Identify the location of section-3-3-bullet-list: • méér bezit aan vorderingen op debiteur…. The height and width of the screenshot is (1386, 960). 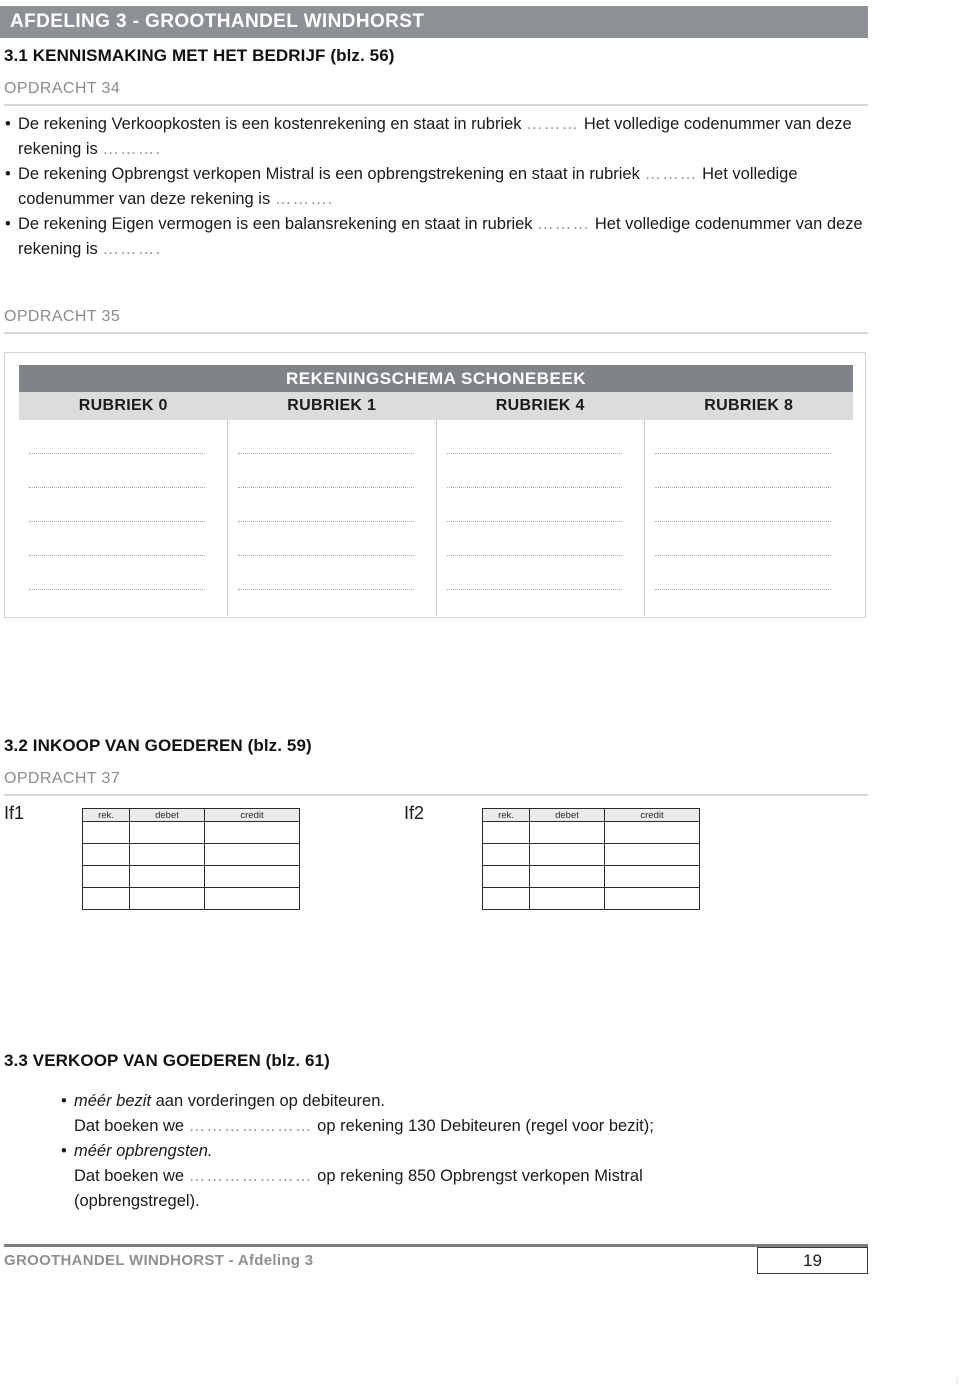
(465, 1151).